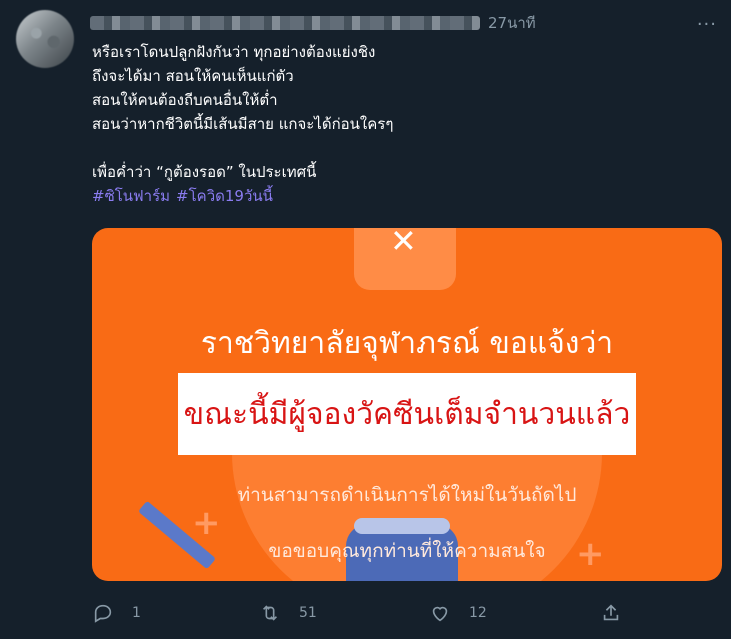 Image resolution: width=731 pixels, height=639 pixels. I want to click on tweet-line: เพื่อค่ำว่า “กูต้องรอด” ในประเทศนี้, so click(204, 172).